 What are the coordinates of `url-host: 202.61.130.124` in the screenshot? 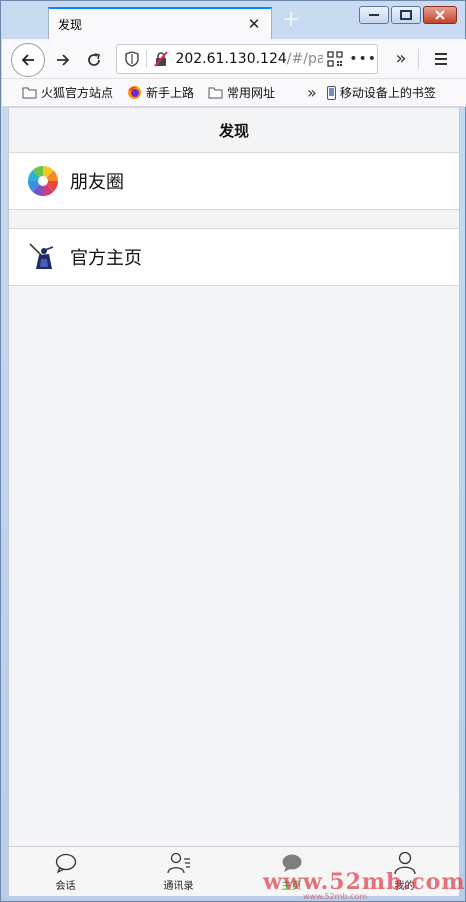 It's located at (231, 59).